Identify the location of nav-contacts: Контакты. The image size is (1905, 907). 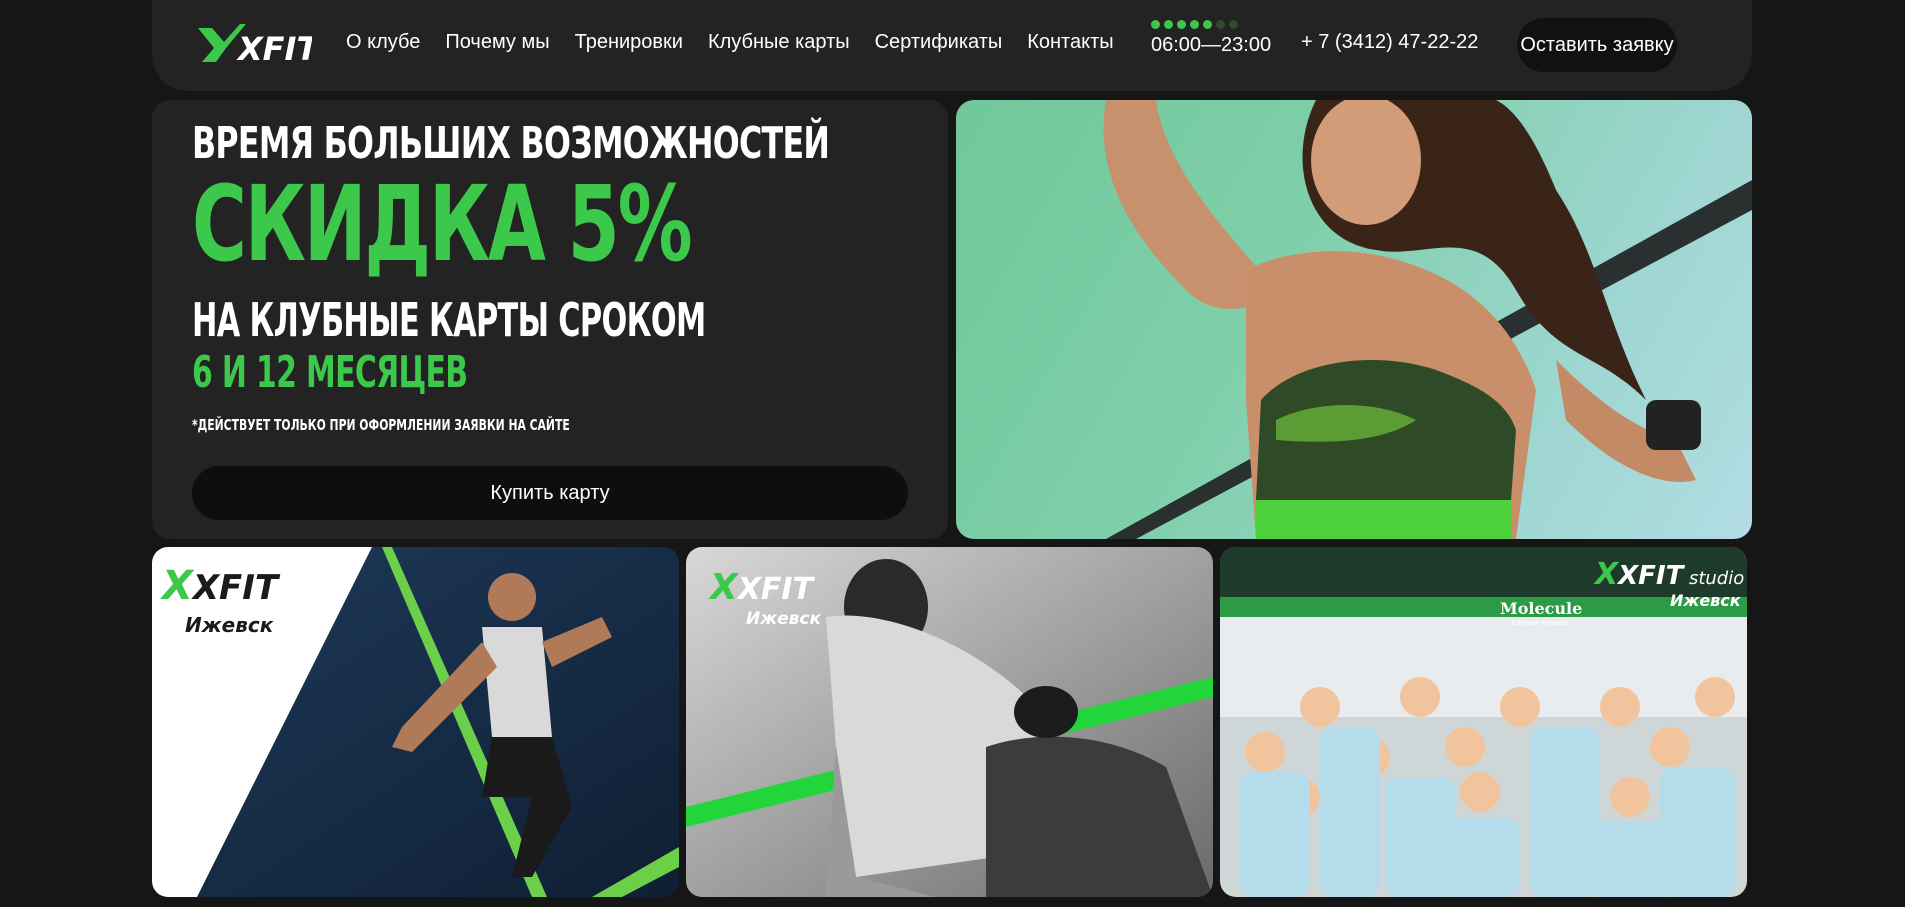
(1070, 42).